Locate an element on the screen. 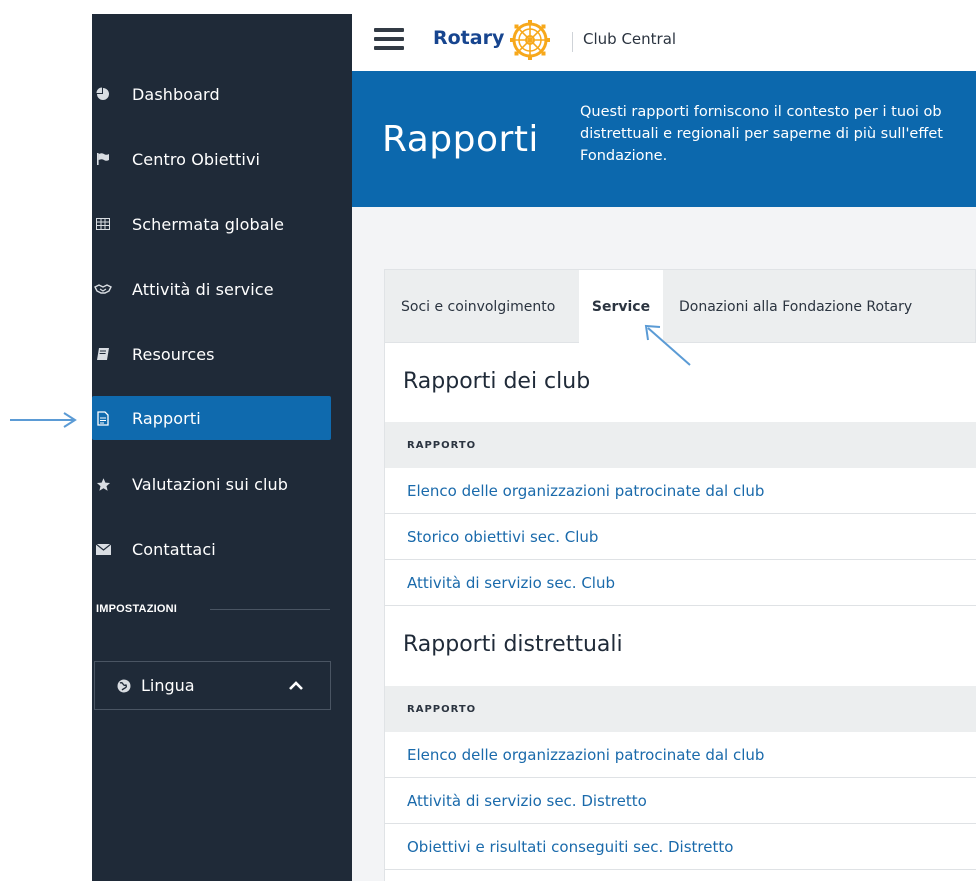 The height and width of the screenshot is (881, 976). sidebar-item-label: Dashboard is located at coordinates (176, 94).